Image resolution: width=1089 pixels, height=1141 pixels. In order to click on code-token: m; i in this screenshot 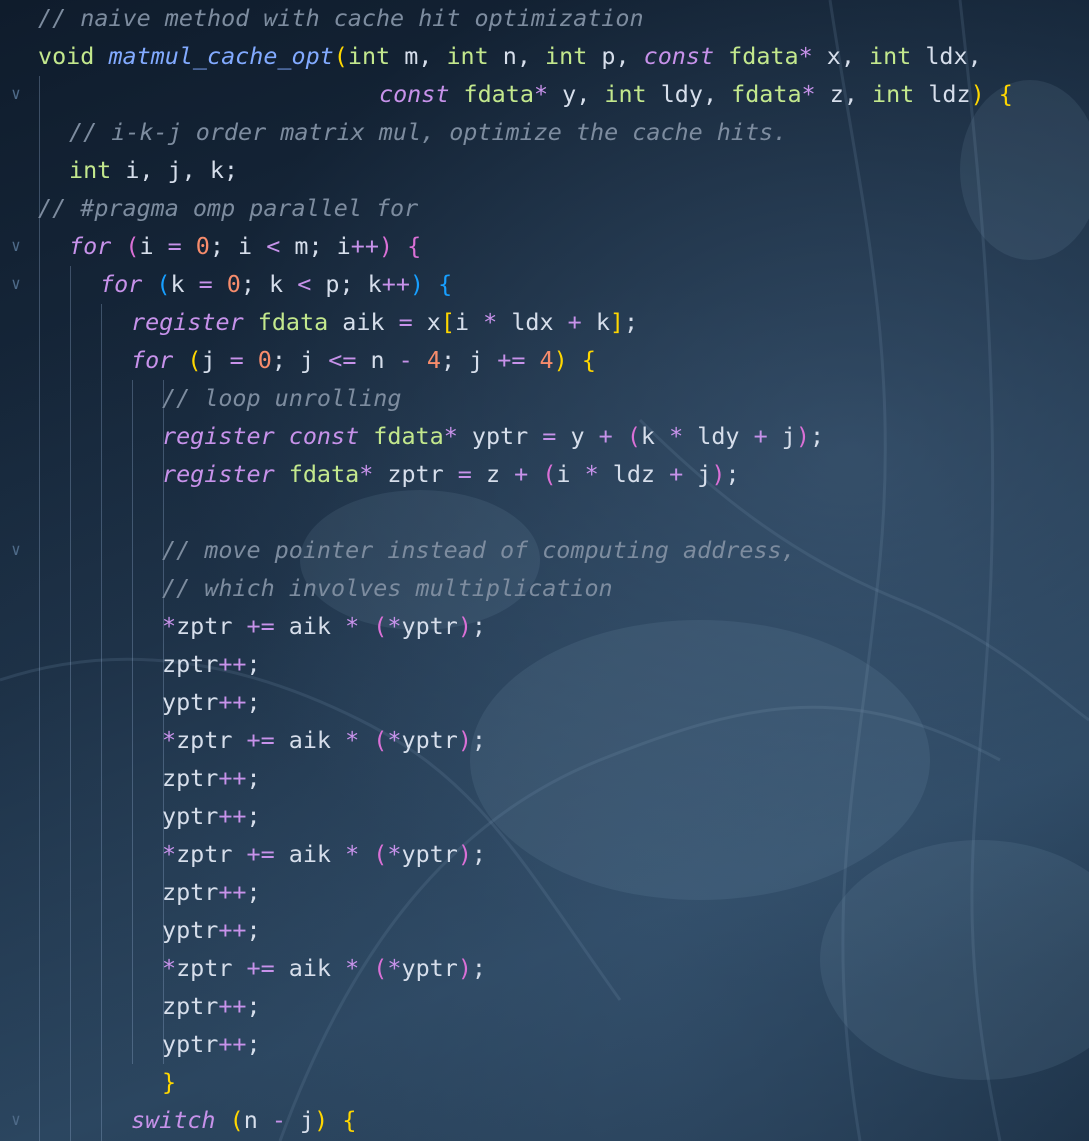, I will do `click(315, 246)`.